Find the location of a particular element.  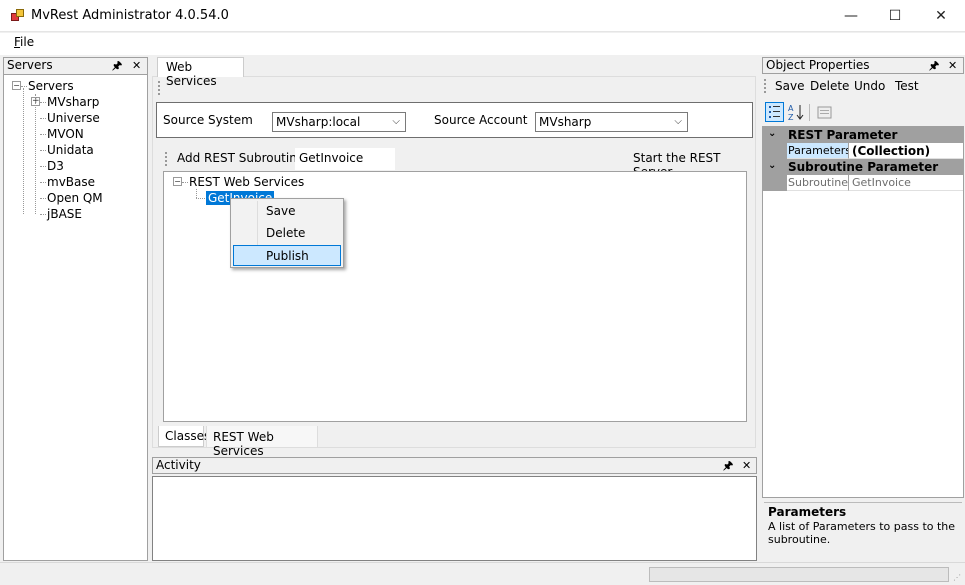

properties-panel-header: Object Properties 🖈 ✕ is located at coordinates (863, 65).